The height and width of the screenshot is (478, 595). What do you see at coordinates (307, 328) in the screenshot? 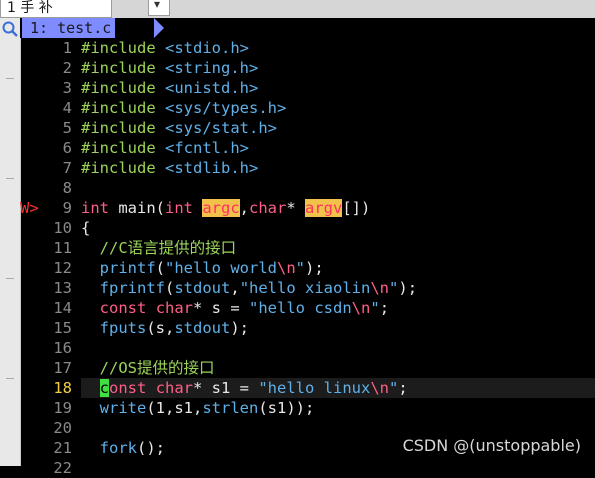
I see `code-line: 15 fputs(s,stdout);` at bounding box center [307, 328].